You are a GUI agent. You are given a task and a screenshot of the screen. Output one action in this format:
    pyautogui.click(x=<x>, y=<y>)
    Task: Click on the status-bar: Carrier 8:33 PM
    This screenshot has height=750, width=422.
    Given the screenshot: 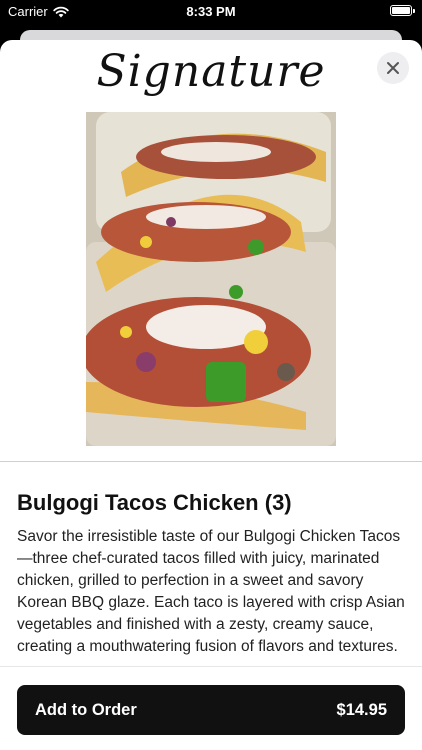 What is the action you would take?
    pyautogui.click(x=211, y=12)
    